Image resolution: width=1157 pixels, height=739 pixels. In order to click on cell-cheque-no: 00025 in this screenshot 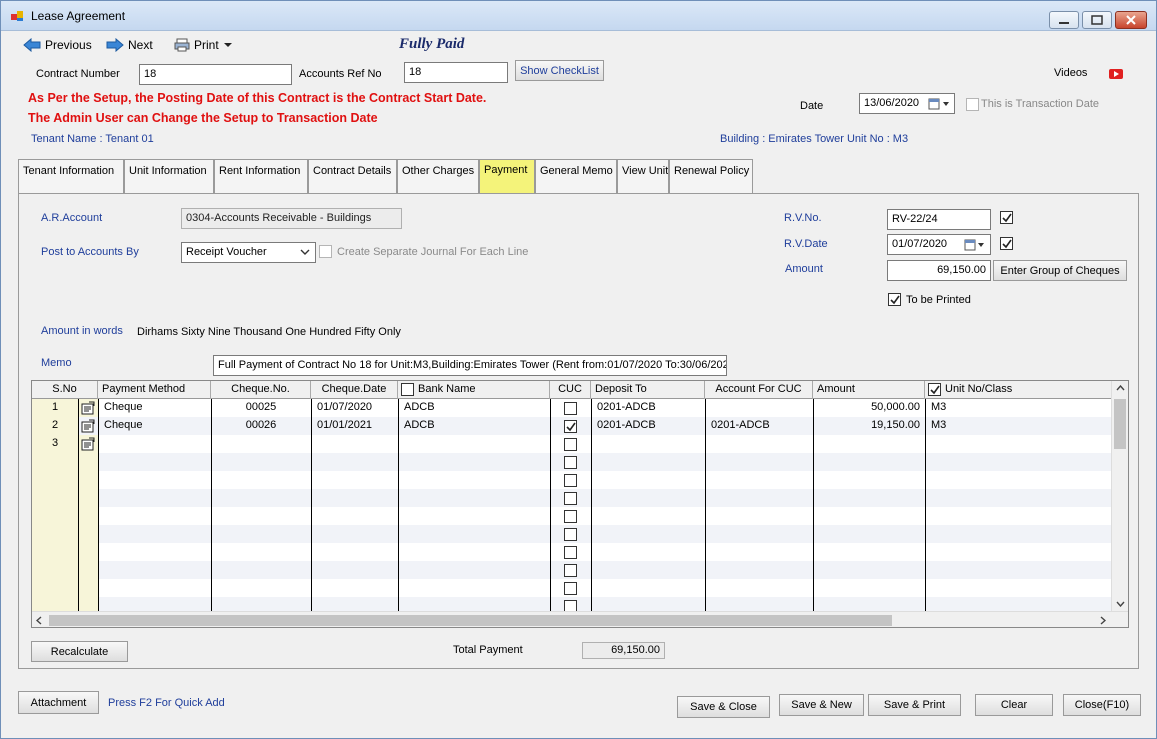, I will do `click(261, 408)`.